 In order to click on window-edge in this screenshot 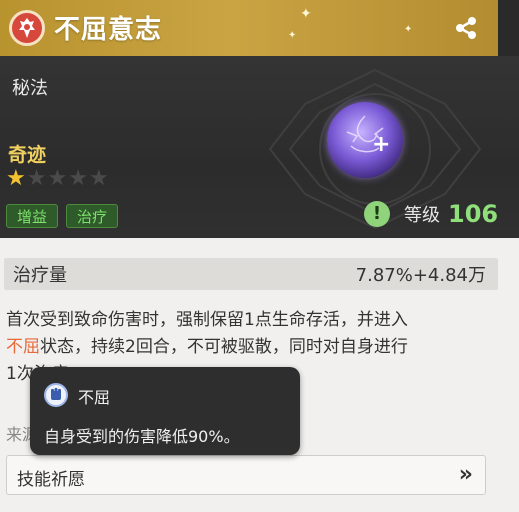, I will do `click(508, 28)`.